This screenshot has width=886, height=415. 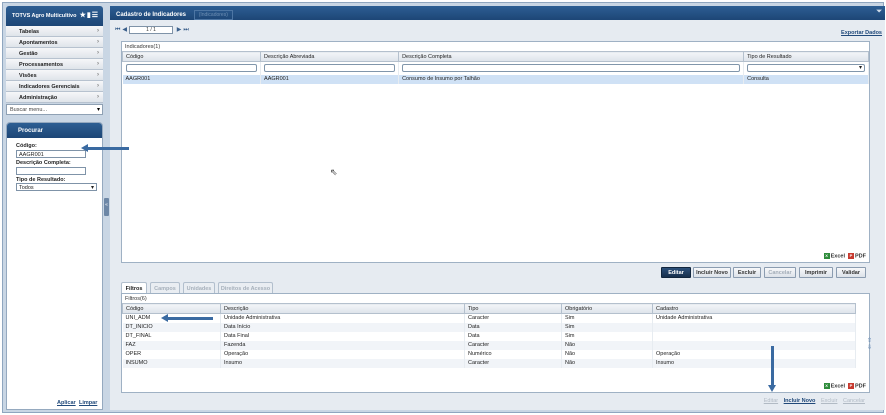 I want to click on first-page-icon: ⏮, so click(x=117, y=30).